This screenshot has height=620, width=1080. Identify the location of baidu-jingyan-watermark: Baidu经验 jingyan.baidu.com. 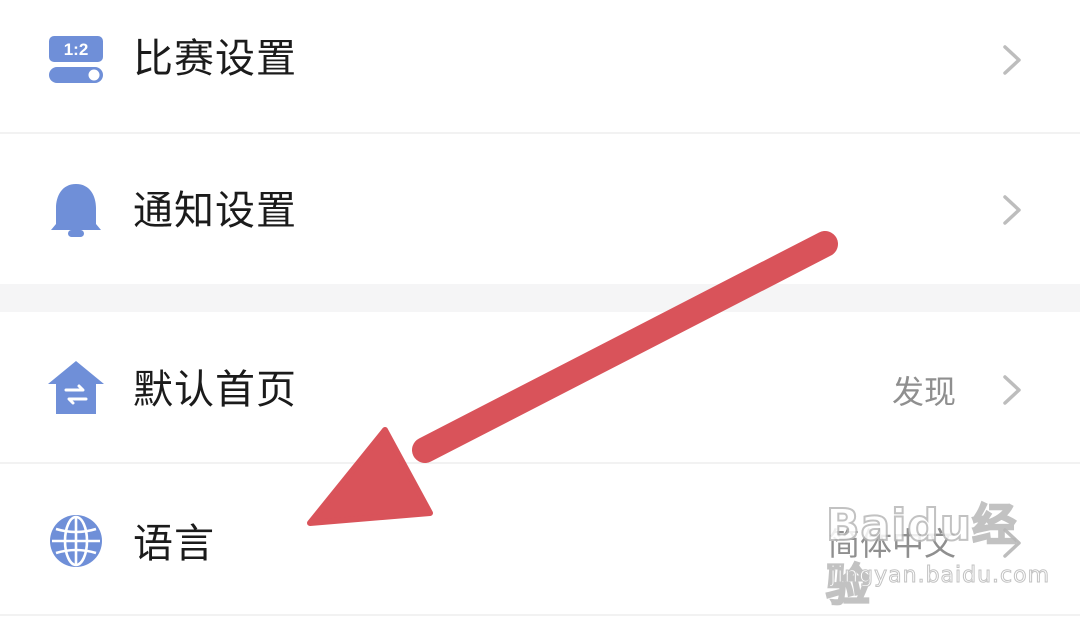
(937, 554).